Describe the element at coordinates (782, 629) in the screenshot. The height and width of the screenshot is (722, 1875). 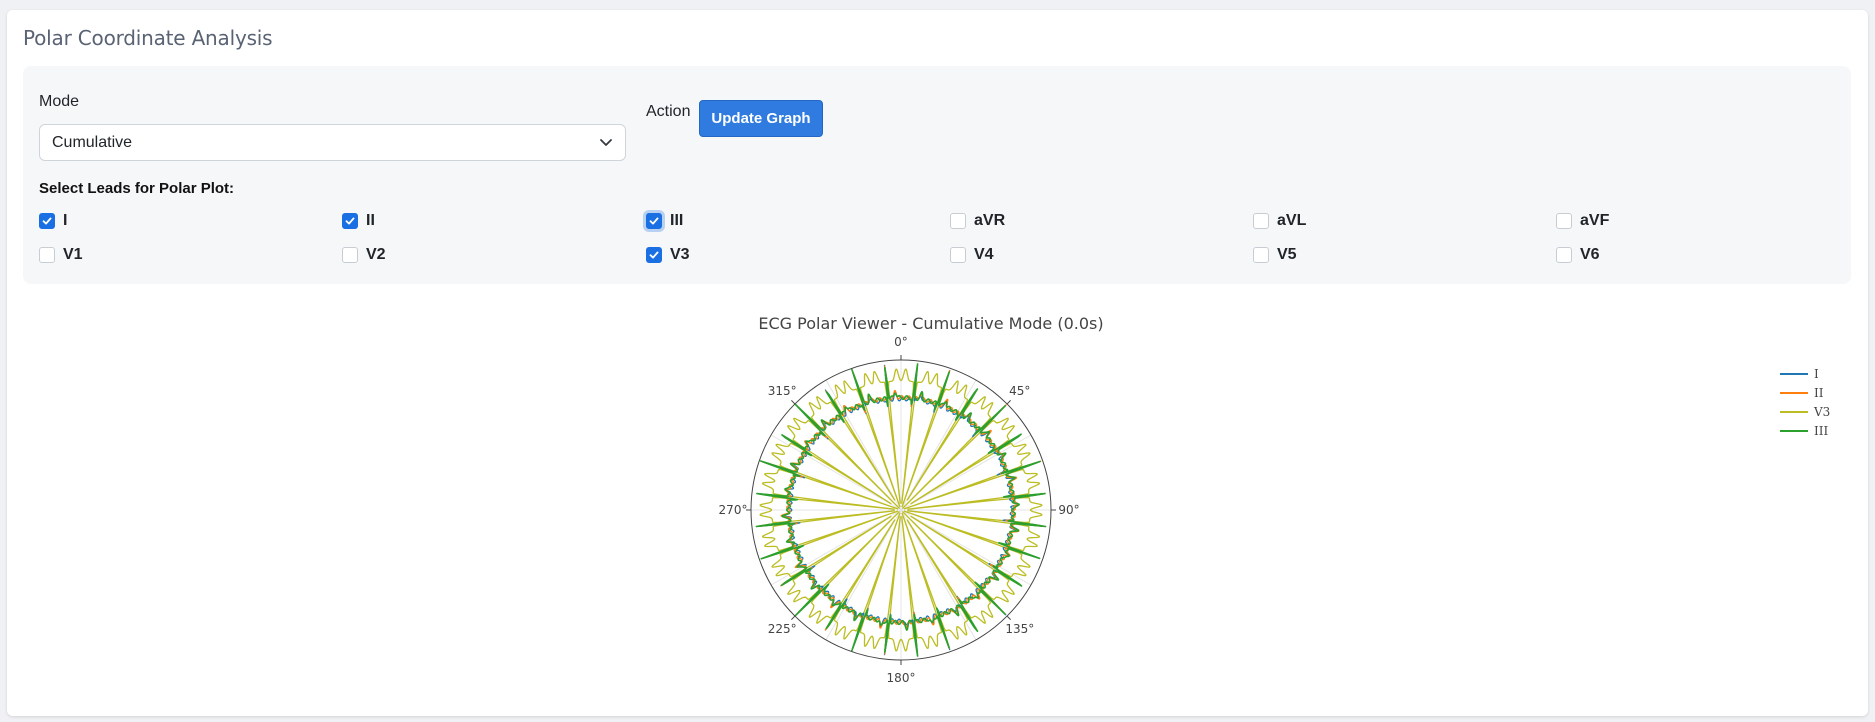
I see `angular-tick-label: 225°` at that location.